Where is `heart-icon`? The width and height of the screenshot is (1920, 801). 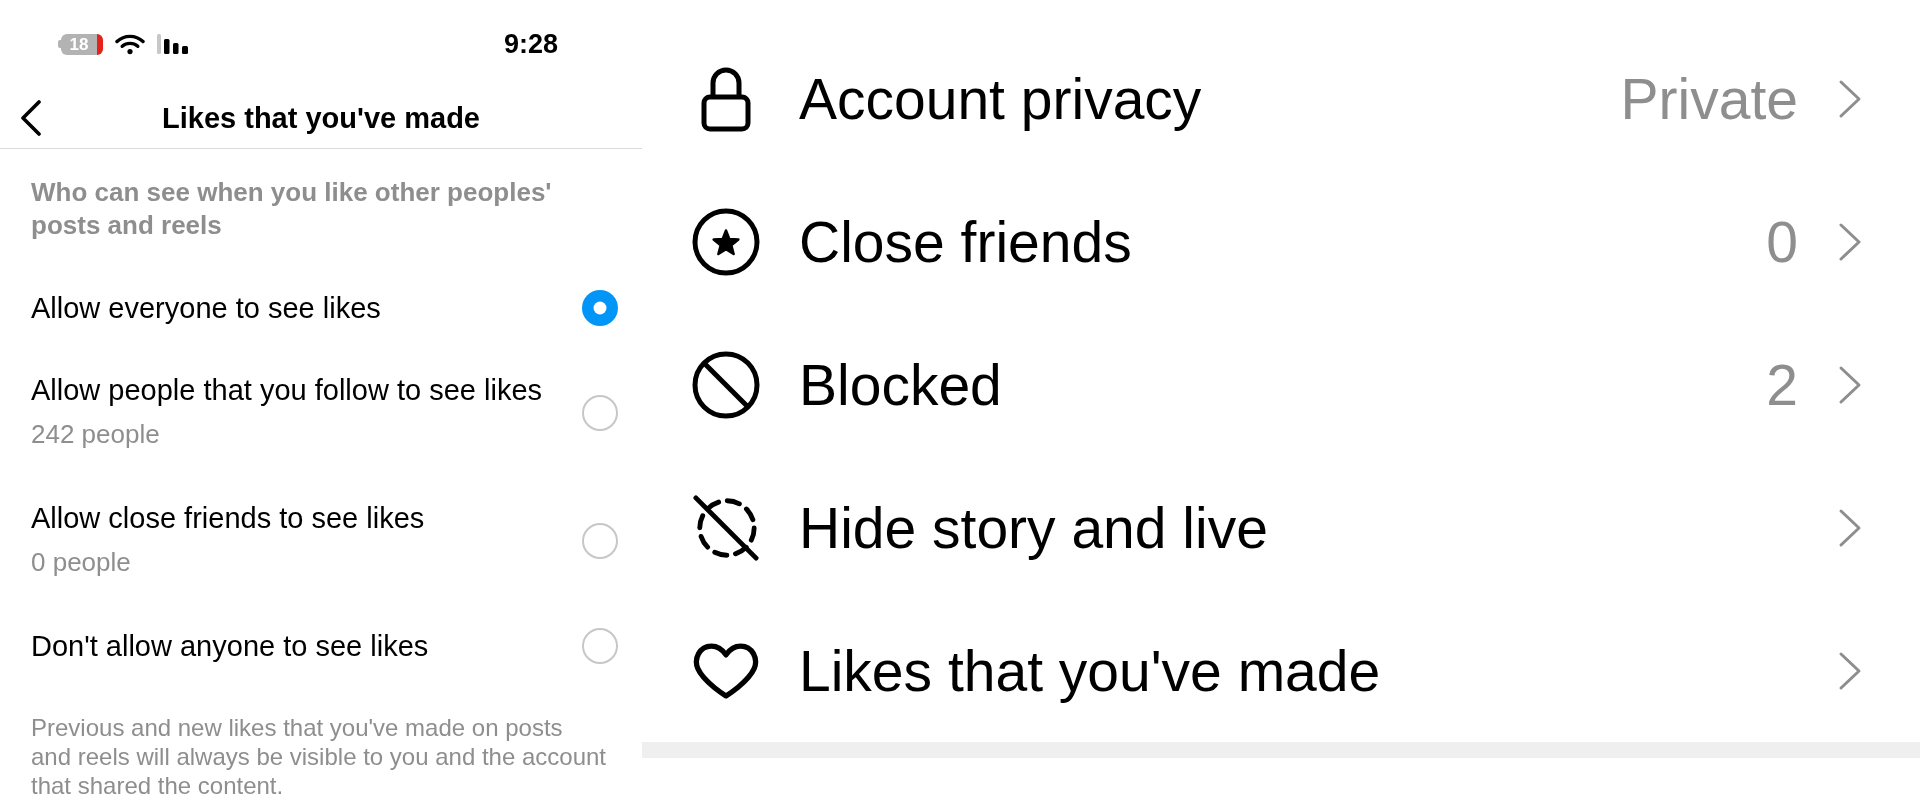 heart-icon is located at coordinates (726, 670).